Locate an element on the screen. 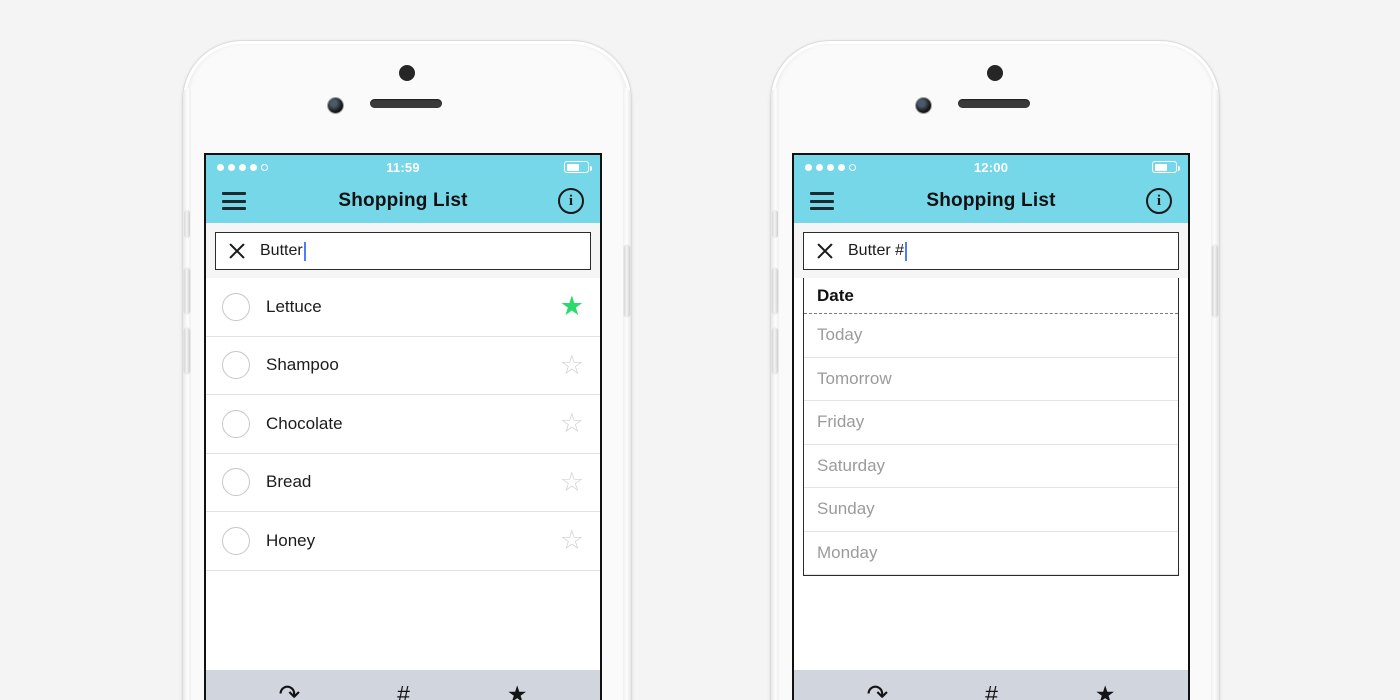 The height and width of the screenshot is (700, 1400). search-input: Butter is located at coordinates (403, 251).